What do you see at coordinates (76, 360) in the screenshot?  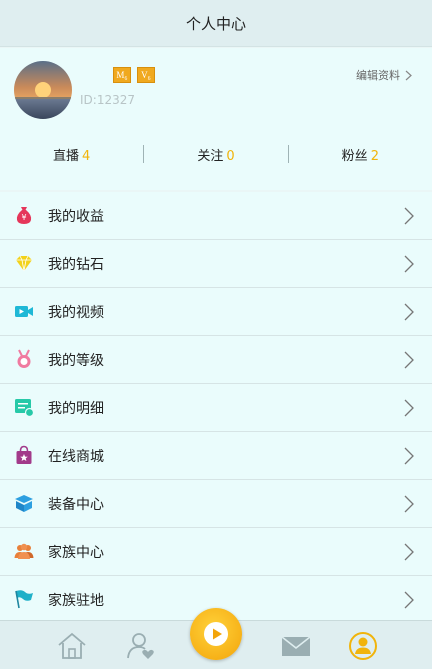 I see `menu-item-label: 我的等级` at bounding box center [76, 360].